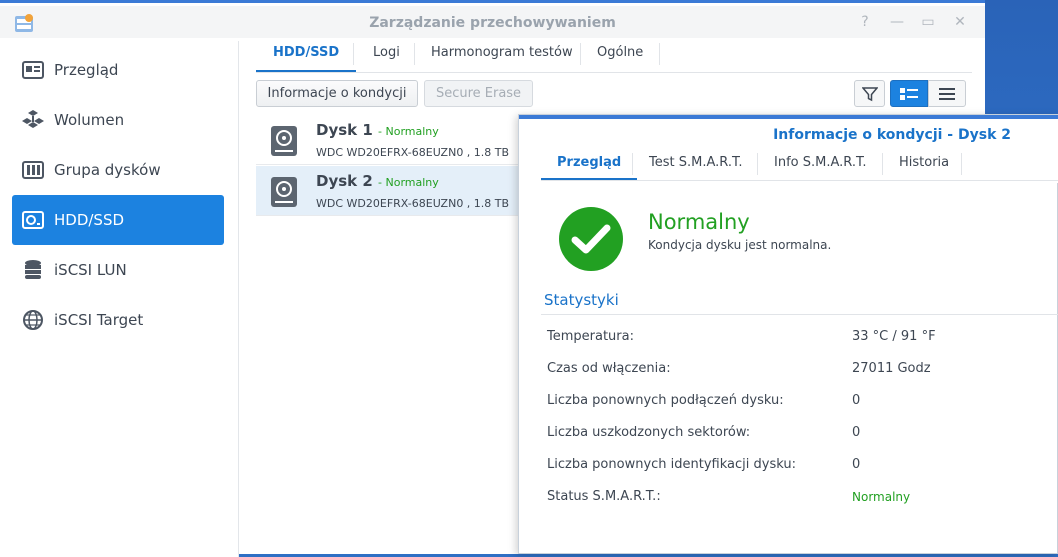 Image resolution: width=1058 pixels, height=557 pixels. What do you see at coordinates (881, 497) in the screenshot?
I see `smart-status-value: Normalny` at bounding box center [881, 497].